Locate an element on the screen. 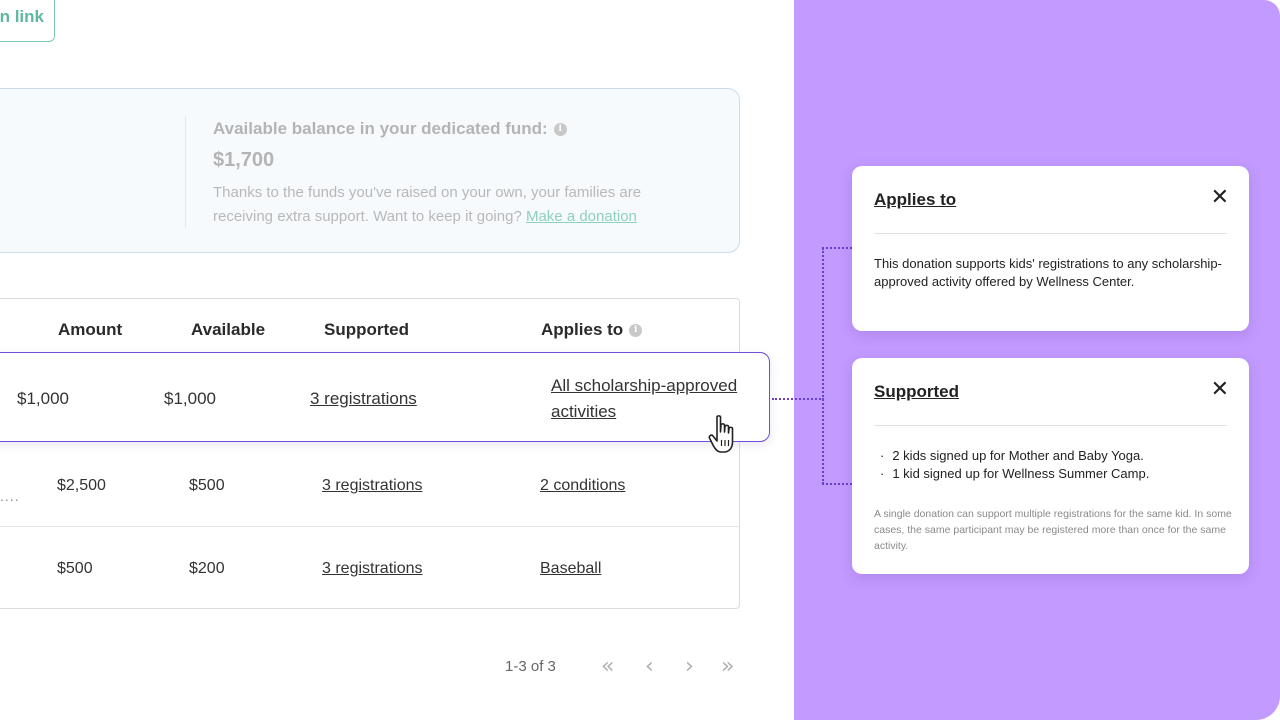  pagination-range: 1-3 of 3 is located at coordinates (530, 666).